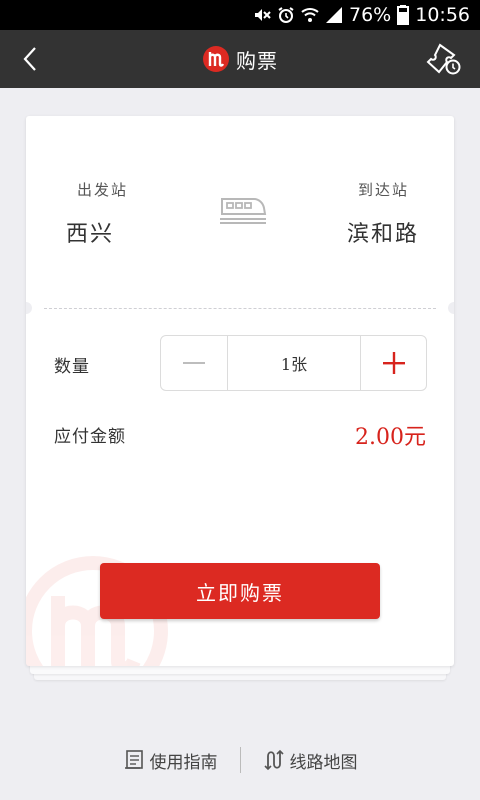  I want to click on increase-button, so click(393, 363).